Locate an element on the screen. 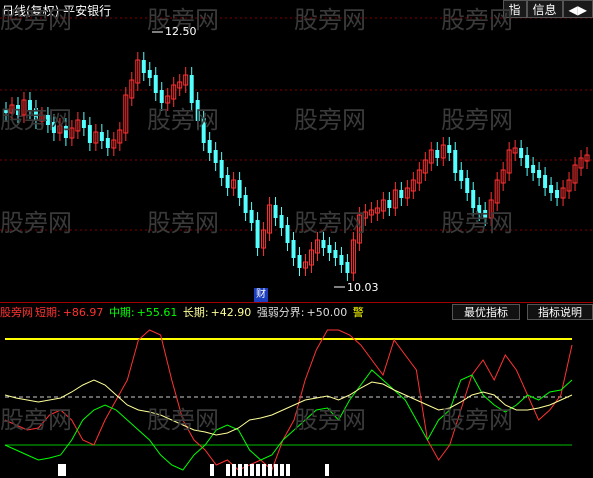 The width and height of the screenshot is (593, 478). panel-divider is located at coordinates (296, 302).